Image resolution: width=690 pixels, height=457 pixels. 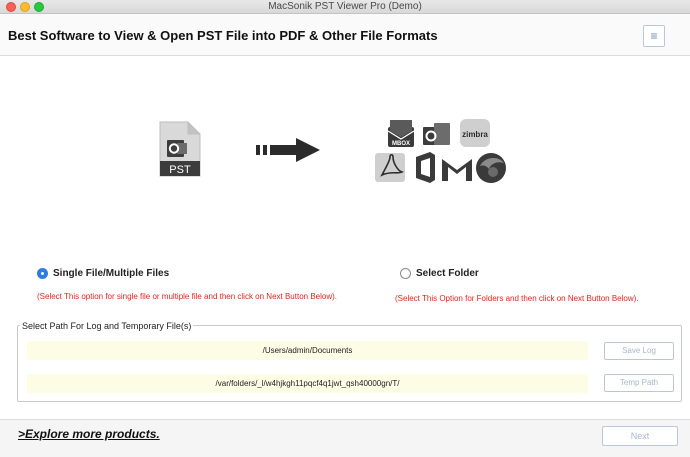 I want to click on menu-button: ≡, so click(x=654, y=36).